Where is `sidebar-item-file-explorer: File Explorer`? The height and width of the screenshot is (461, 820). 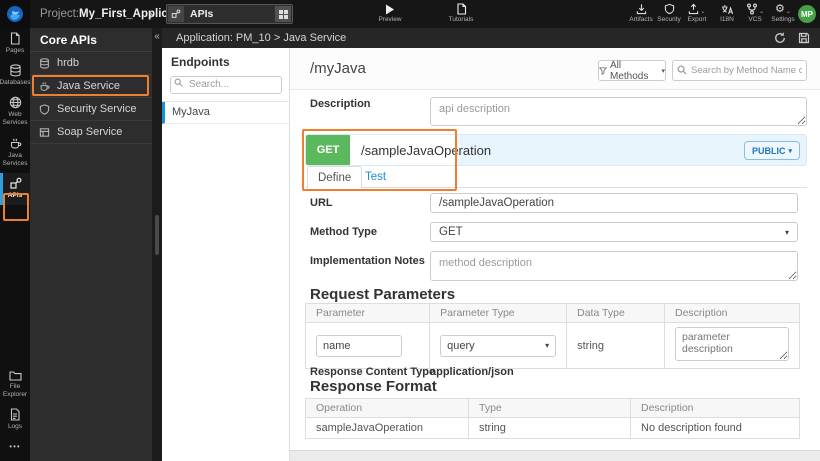
sidebar-item-file-explorer: File Explorer is located at coordinates (15, 385).